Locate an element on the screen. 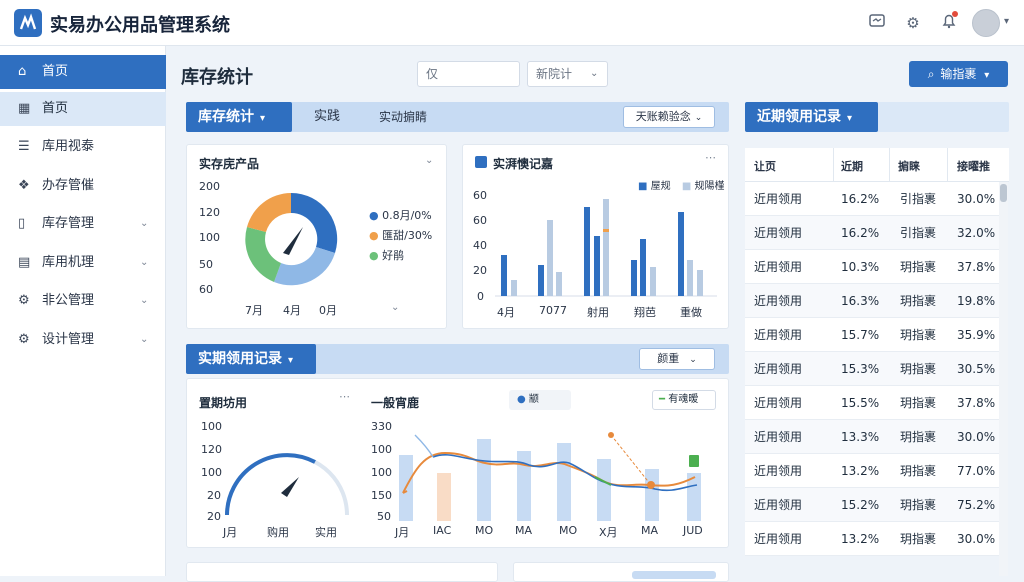 The width and height of the screenshot is (1024, 582). box-icon: ❖ is located at coordinates (24, 185).